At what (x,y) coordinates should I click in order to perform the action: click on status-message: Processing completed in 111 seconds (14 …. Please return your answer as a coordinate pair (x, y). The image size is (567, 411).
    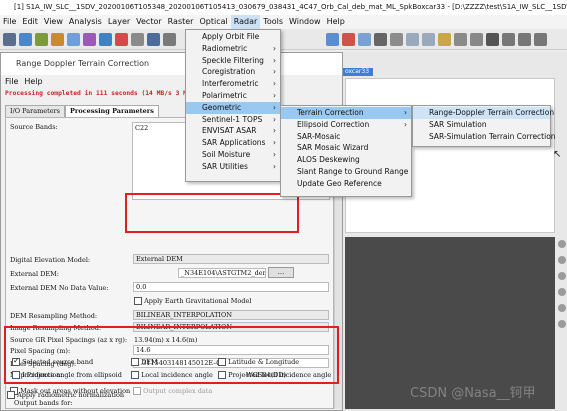
    Looking at the image, I should click on (111, 93).